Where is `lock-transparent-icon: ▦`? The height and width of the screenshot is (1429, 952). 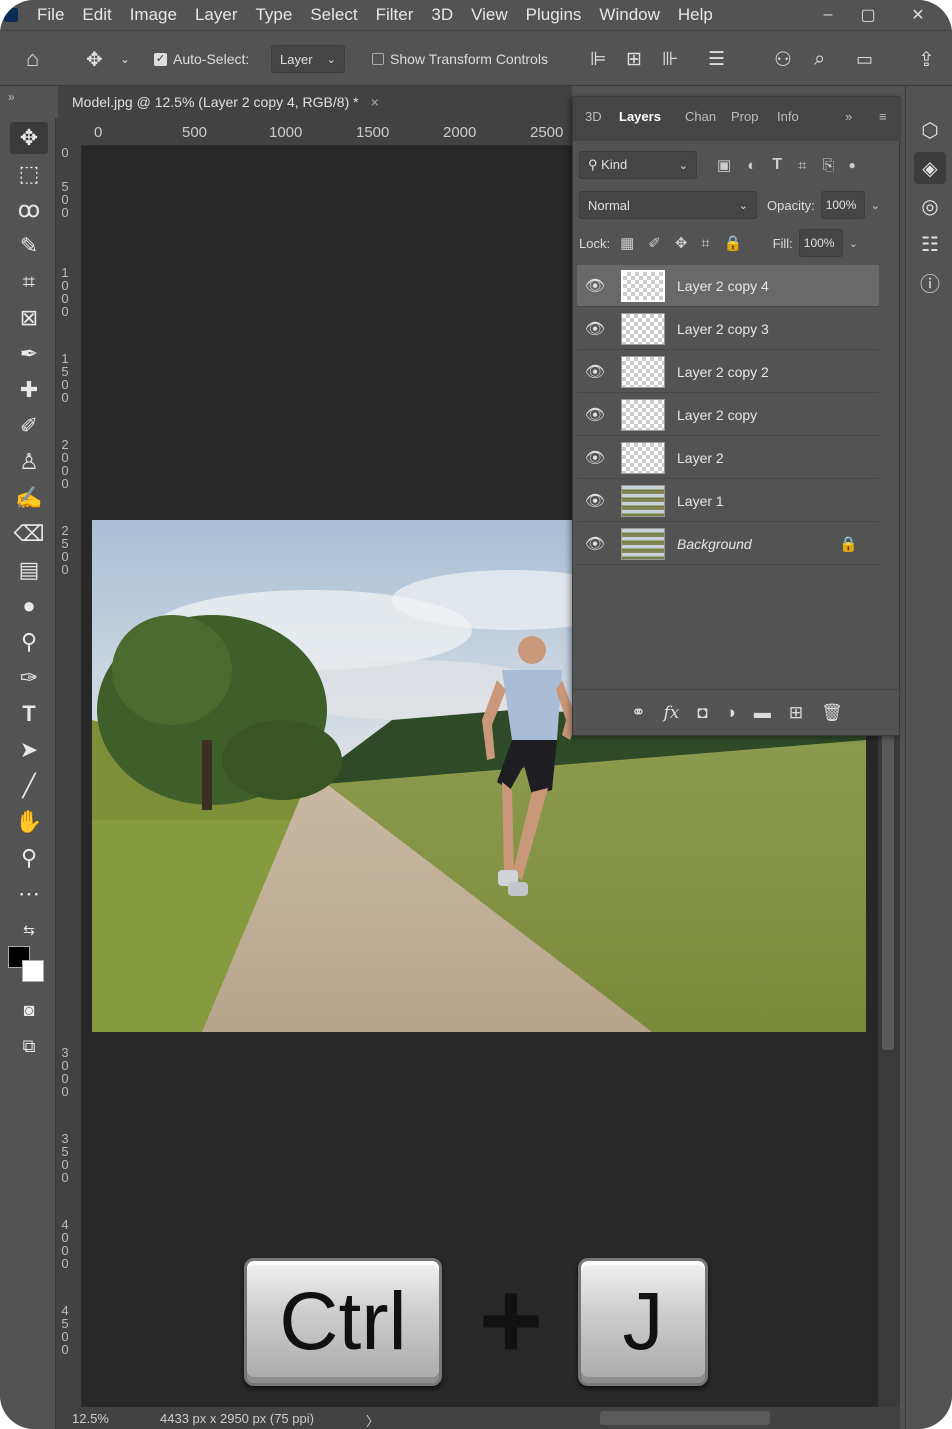 lock-transparent-icon: ▦ is located at coordinates (627, 243).